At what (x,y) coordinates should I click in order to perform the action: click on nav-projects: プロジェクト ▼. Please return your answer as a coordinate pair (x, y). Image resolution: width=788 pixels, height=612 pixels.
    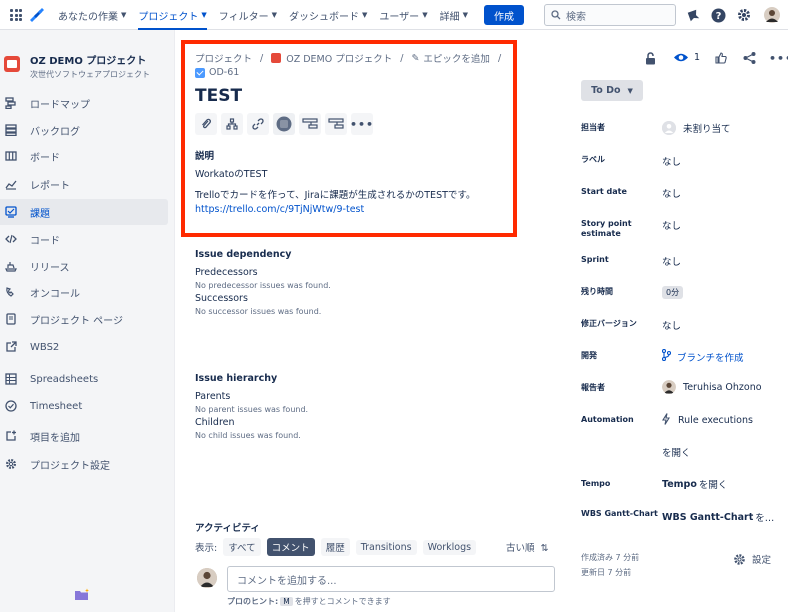
    Looking at the image, I should click on (172, 15).